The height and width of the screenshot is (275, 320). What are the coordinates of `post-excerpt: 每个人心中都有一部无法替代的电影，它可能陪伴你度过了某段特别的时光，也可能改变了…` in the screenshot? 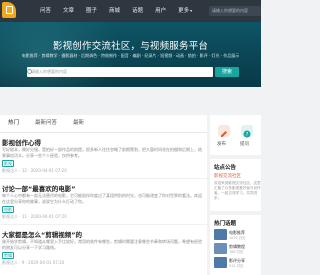 It's located at (102, 198).